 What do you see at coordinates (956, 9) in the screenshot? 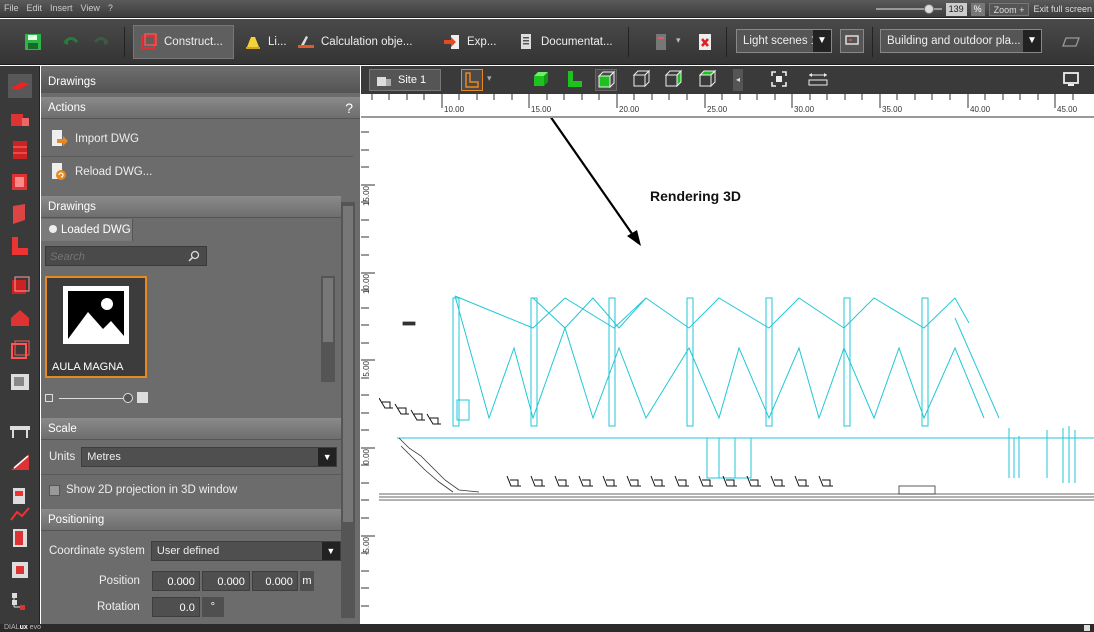
I see `zoom-value: 139` at bounding box center [956, 9].